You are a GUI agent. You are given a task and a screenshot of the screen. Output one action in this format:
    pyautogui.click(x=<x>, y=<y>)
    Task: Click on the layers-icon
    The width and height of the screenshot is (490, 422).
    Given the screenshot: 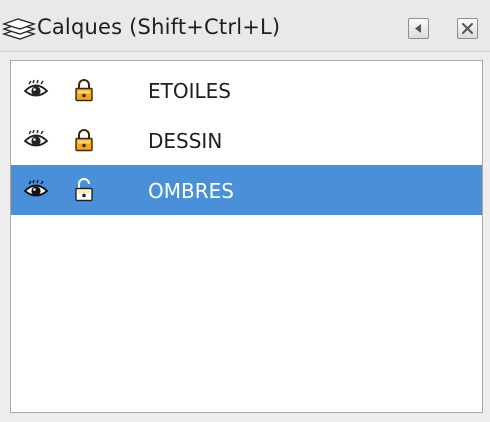 What is the action you would take?
    pyautogui.click(x=19, y=28)
    